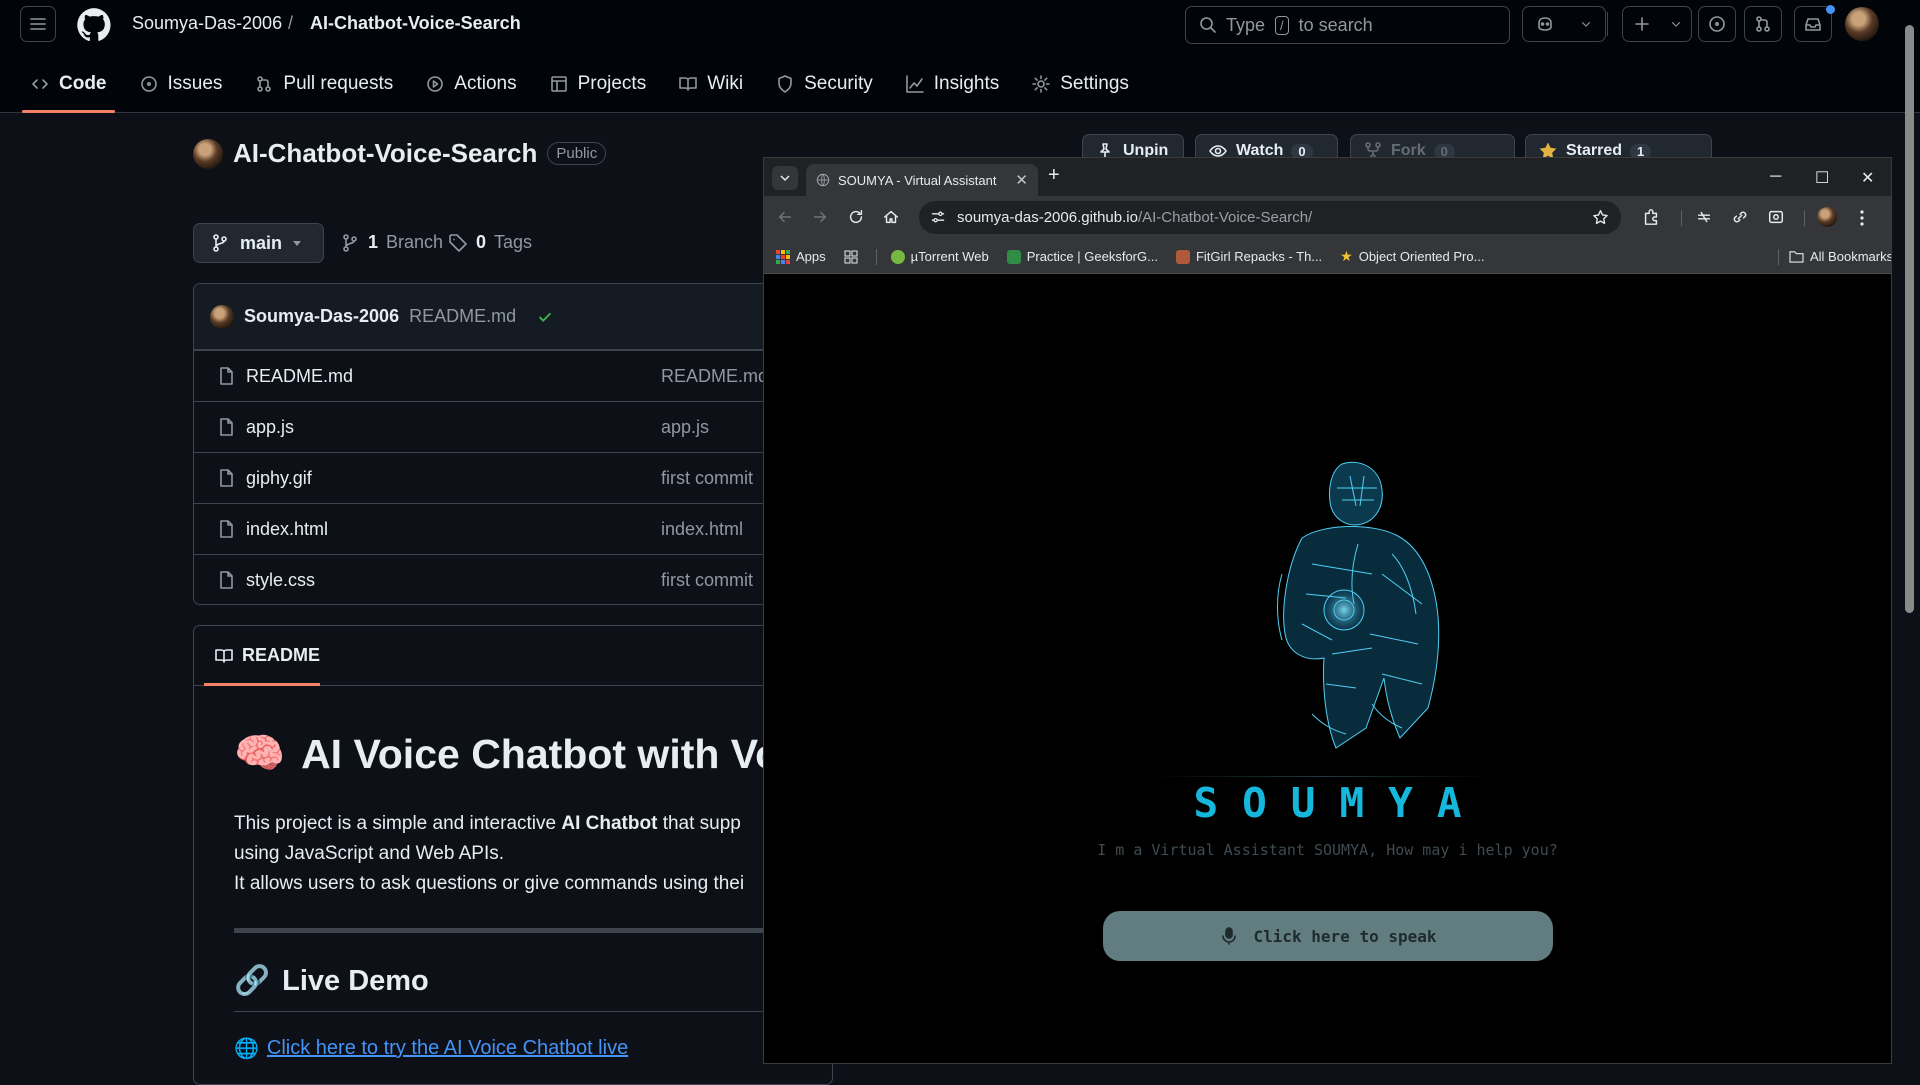 The width and height of the screenshot is (1920, 1085). I want to click on file-commit-message: README.md, so click(714, 376).